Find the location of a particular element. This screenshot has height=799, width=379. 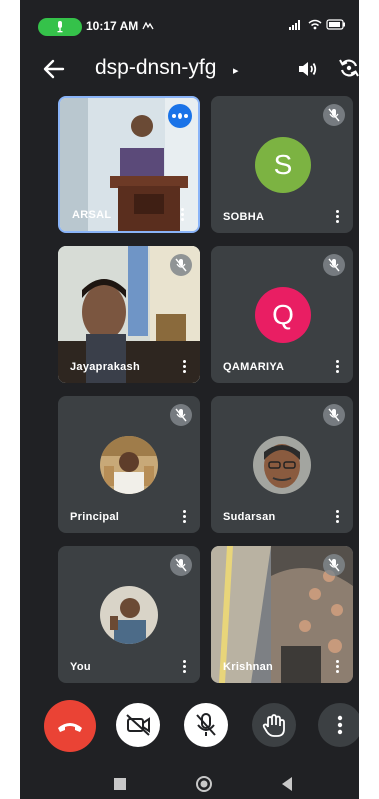

participant-tile-krishnan: Krishnan is located at coordinates (282, 614).